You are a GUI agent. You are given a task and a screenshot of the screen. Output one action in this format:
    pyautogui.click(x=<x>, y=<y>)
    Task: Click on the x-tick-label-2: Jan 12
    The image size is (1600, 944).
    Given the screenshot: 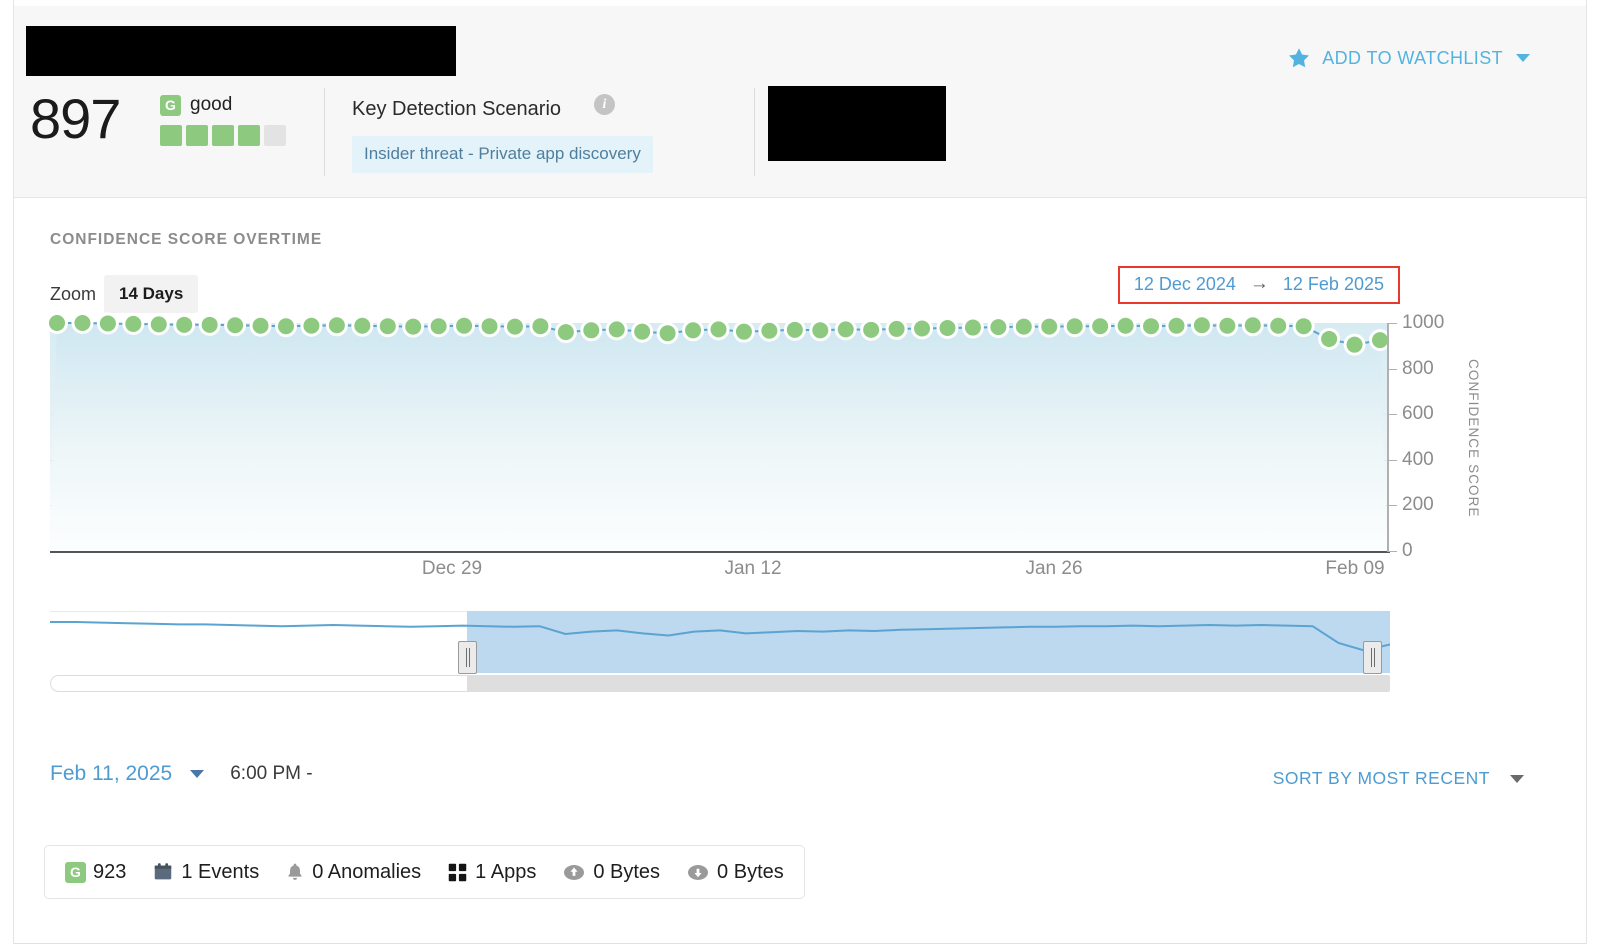 What is the action you would take?
    pyautogui.click(x=753, y=568)
    